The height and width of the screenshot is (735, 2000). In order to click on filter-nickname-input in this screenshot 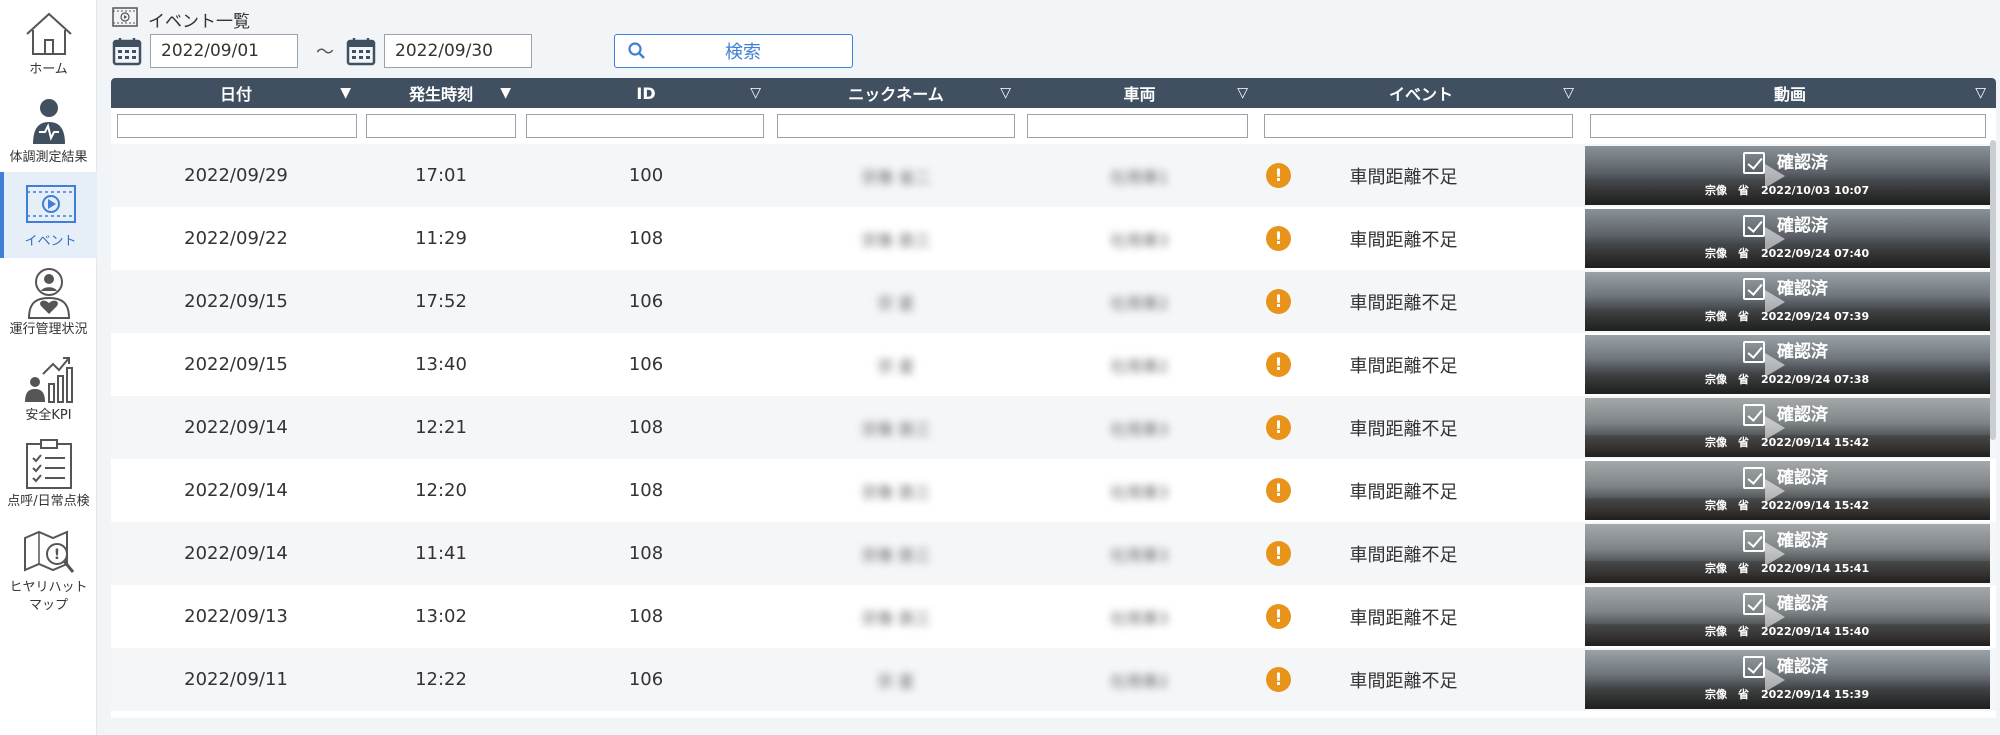, I will do `click(896, 126)`.